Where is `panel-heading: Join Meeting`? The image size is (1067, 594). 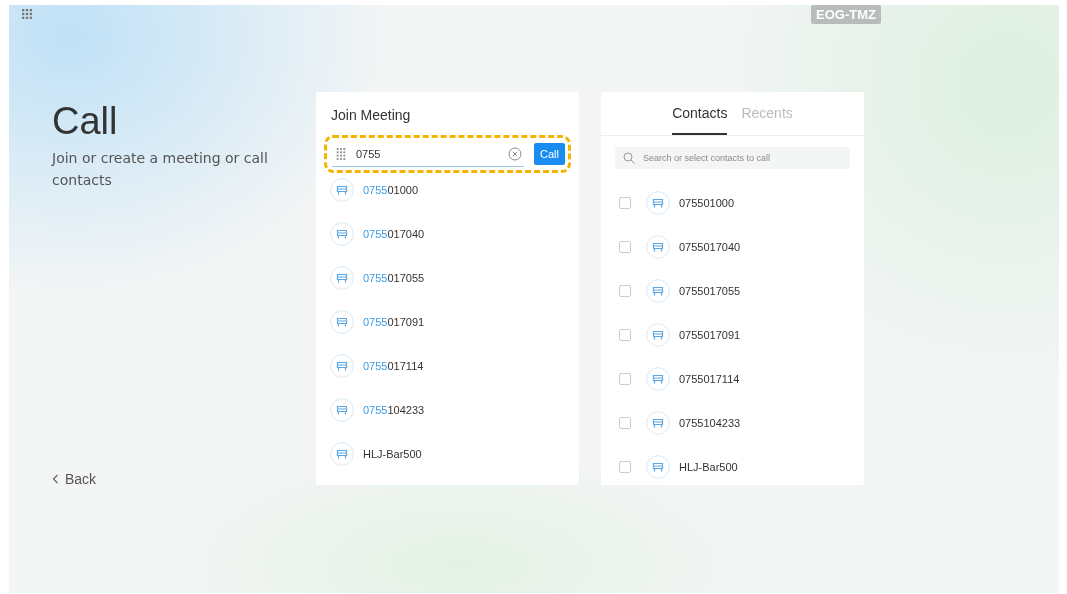 panel-heading: Join Meeting is located at coordinates (371, 114).